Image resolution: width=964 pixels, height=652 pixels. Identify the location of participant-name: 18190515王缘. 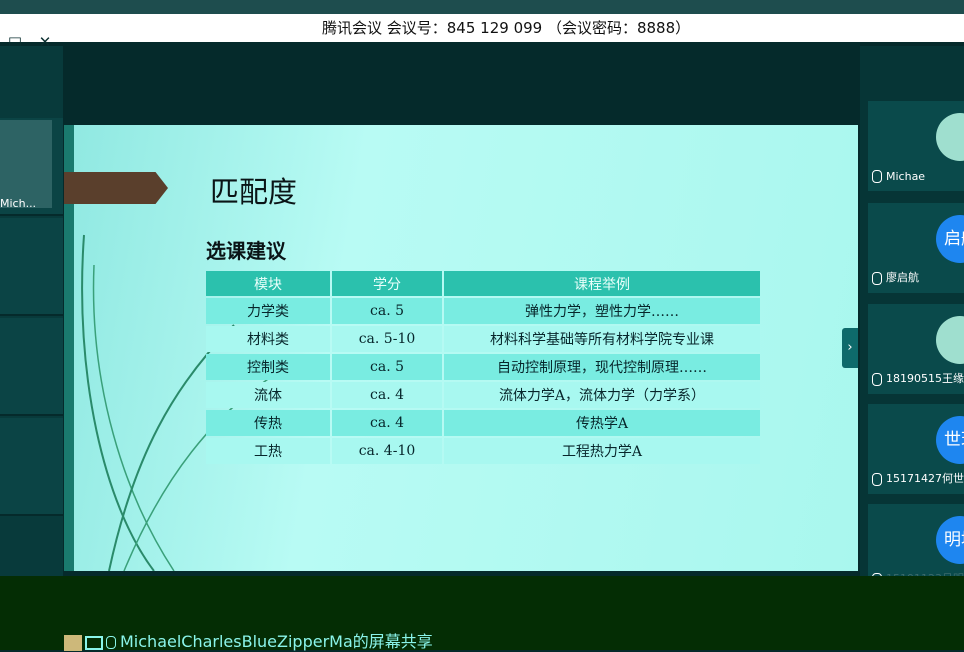
(925, 378).